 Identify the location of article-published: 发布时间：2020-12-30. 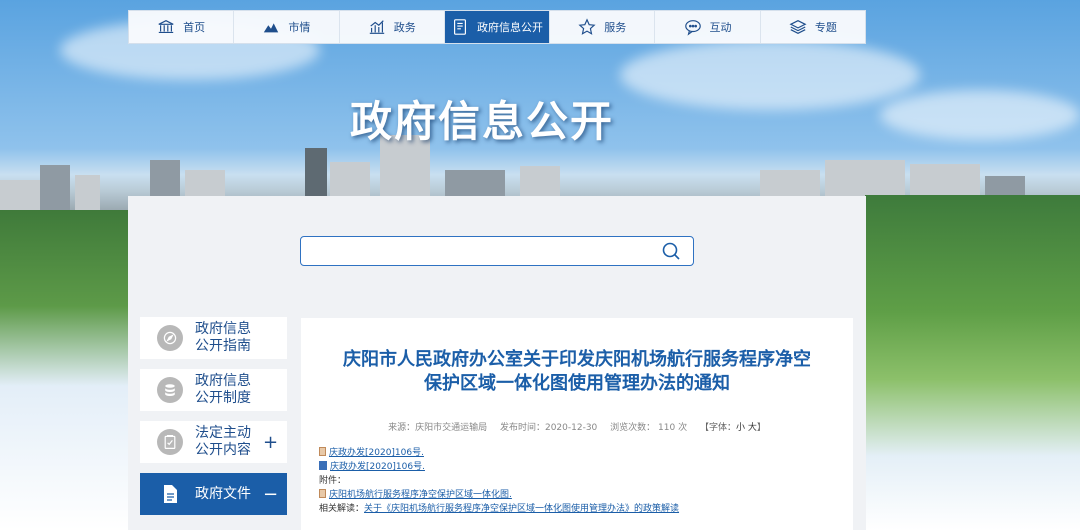
(548, 428).